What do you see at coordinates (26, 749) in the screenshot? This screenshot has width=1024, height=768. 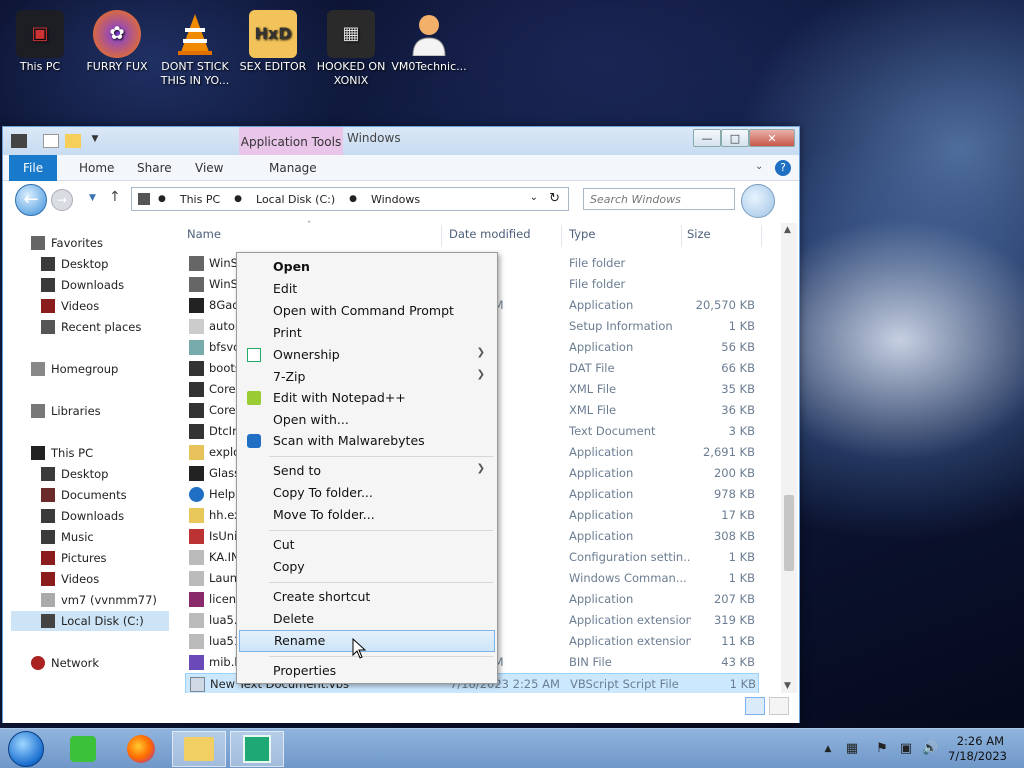 I see `start-button` at bounding box center [26, 749].